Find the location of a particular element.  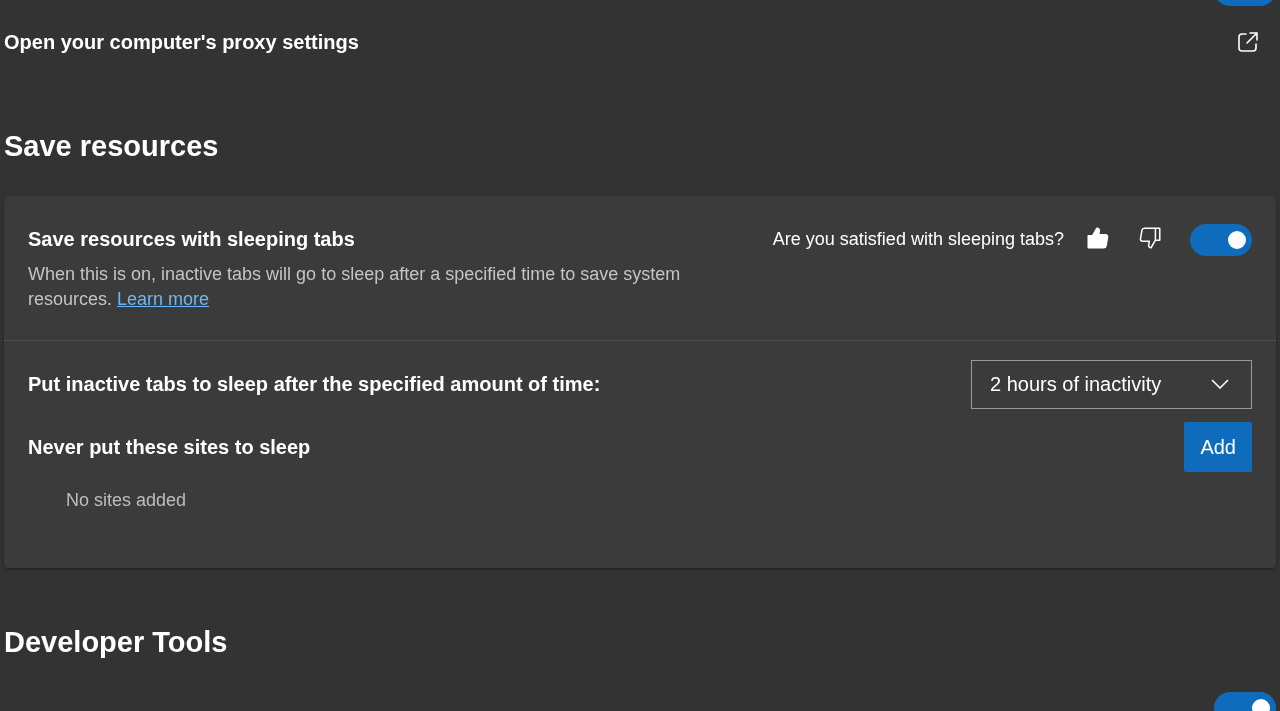

proxy-settings-link: Open your computer's proxy settings is located at coordinates (181, 42).